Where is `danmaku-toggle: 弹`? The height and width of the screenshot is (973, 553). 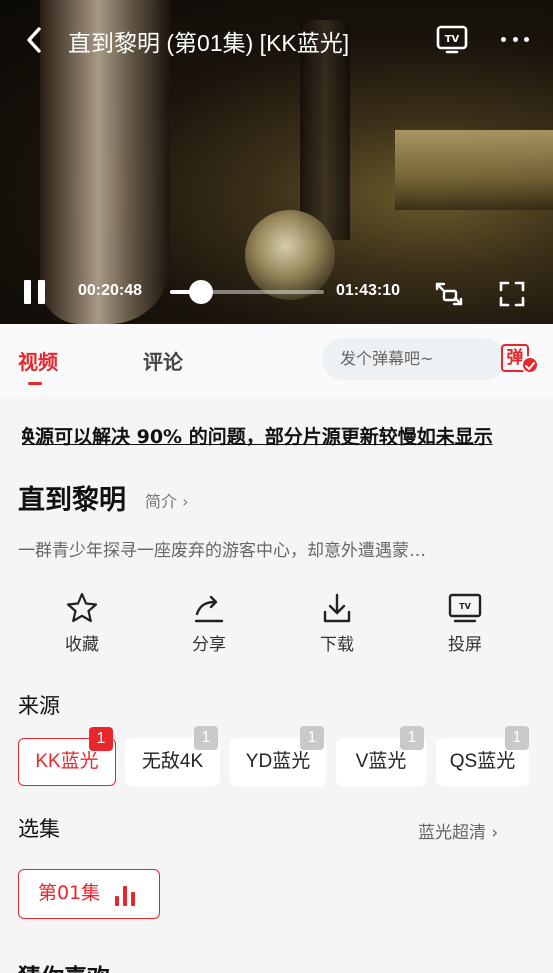
danmaku-toggle: 弹 is located at coordinates (519, 359).